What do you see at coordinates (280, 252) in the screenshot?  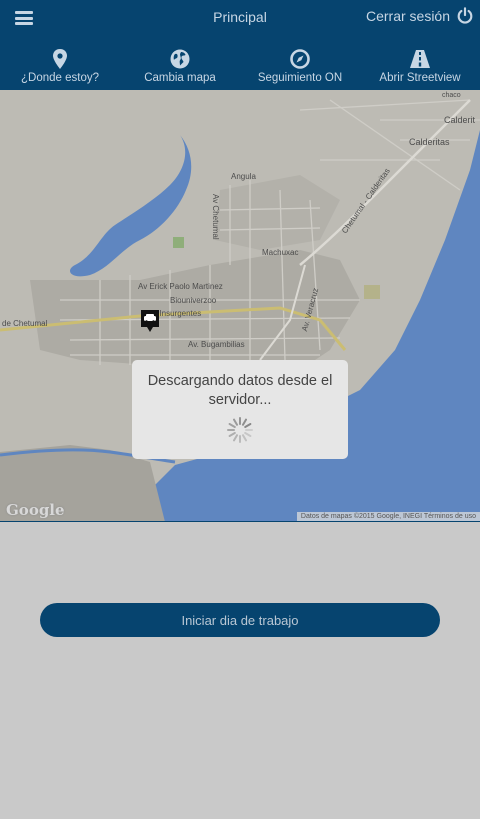 I see `map-label: Machuxac` at bounding box center [280, 252].